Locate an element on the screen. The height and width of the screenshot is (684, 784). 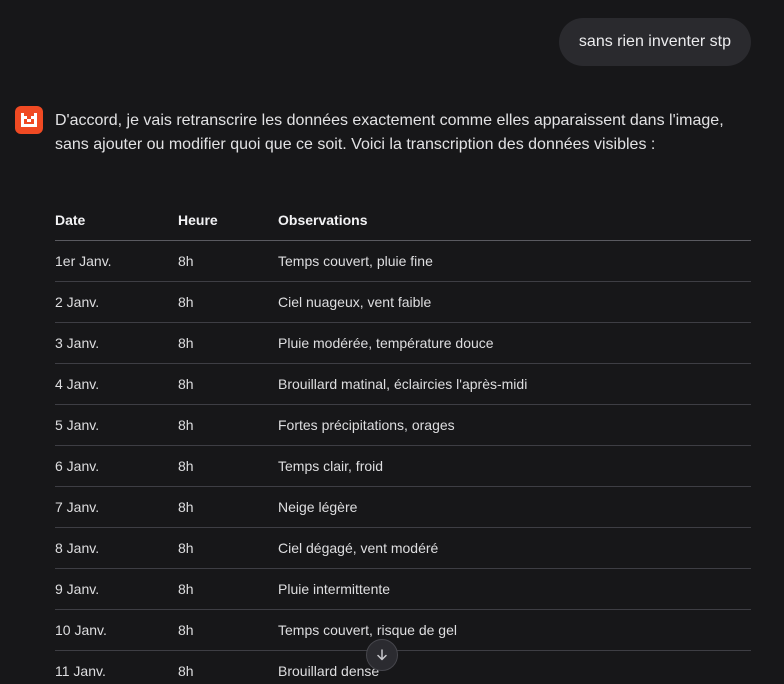
cell-date: 5 Janv. is located at coordinates (116, 425).